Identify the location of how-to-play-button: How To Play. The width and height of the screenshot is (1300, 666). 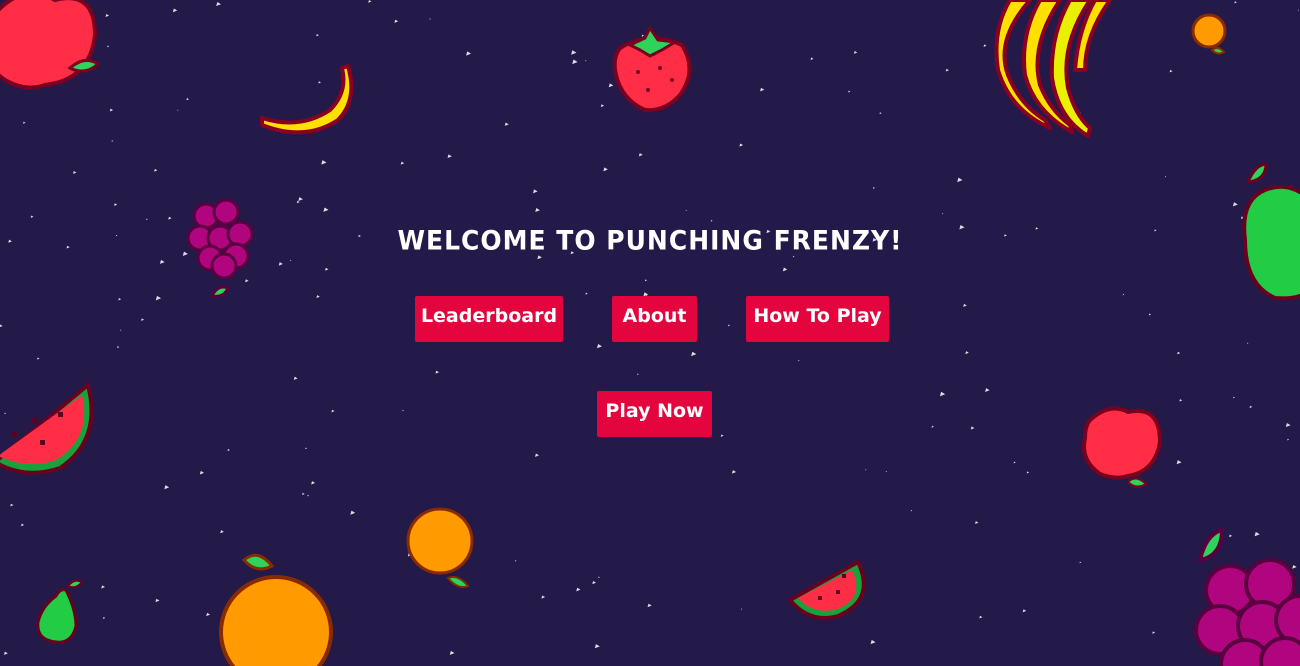
(817, 319).